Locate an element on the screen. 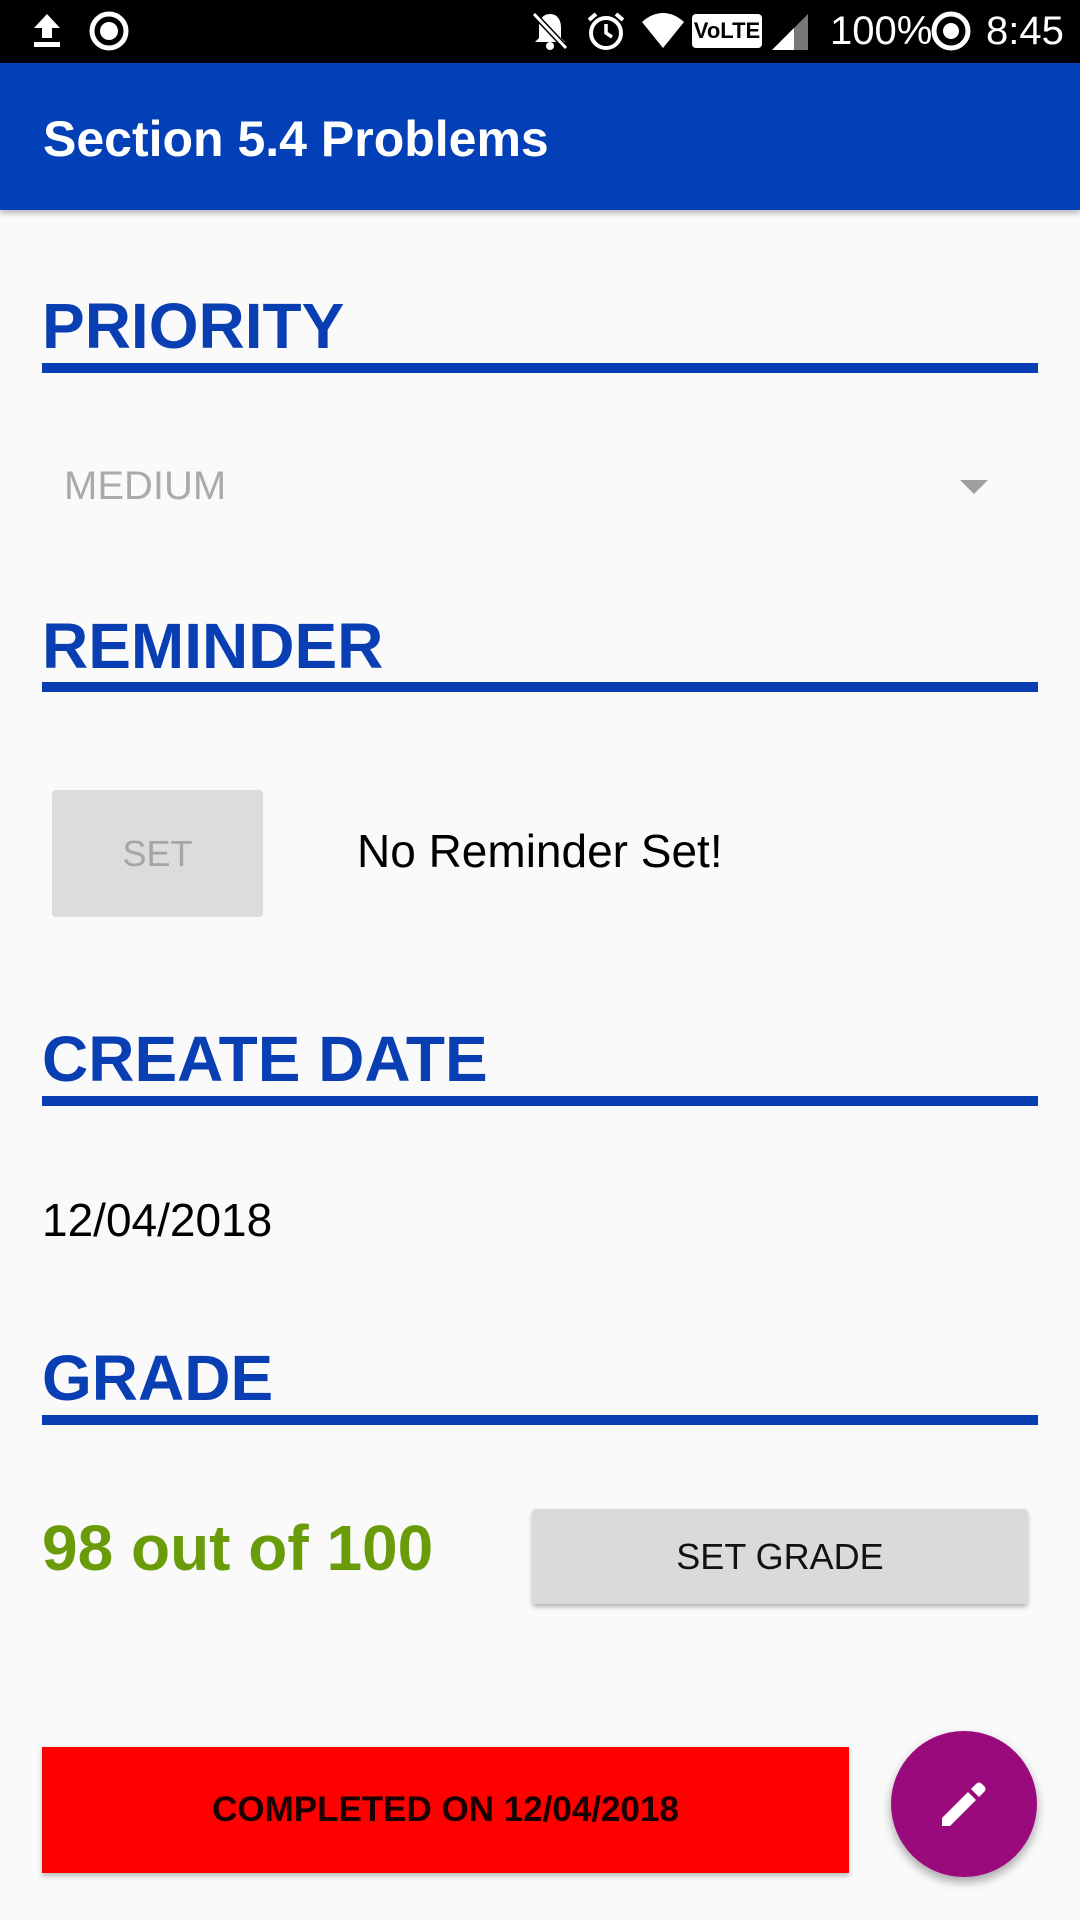 This screenshot has width=1080, height=1920. app-bar: Section 5.4 Problems is located at coordinates (540, 136).